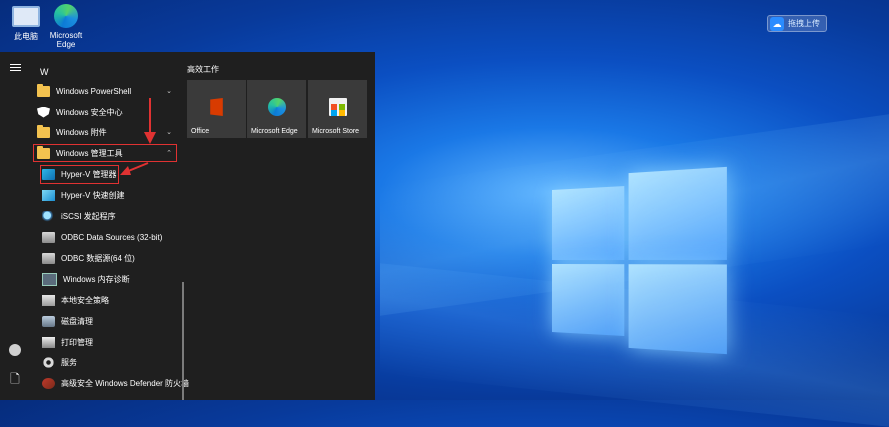 The height and width of the screenshot is (427, 889). Describe the element at coordinates (15, 379) in the screenshot. I see `documents-icon: 🗋` at that location.